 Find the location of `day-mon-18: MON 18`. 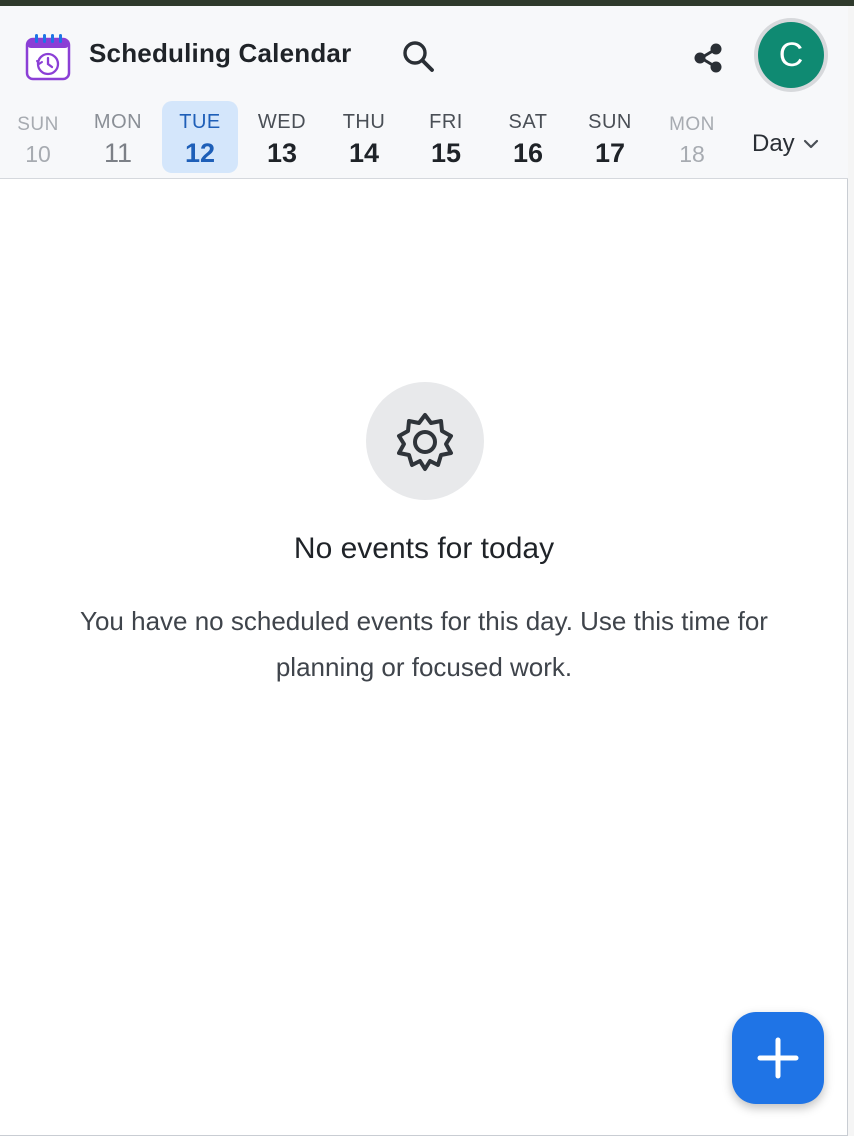

day-mon-18: MON 18 is located at coordinates (692, 137).